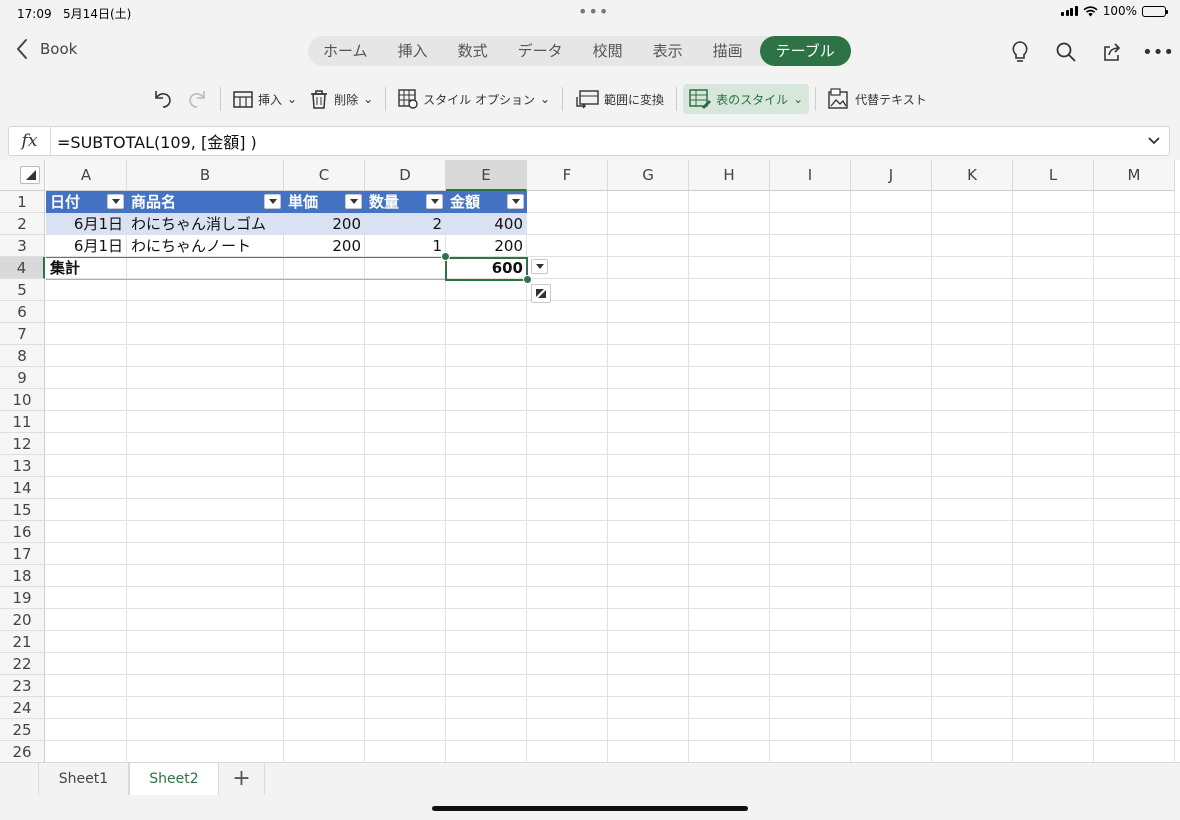 The height and width of the screenshot is (820, 1180). I want to click on table-insert-icon, so click(243, 99).